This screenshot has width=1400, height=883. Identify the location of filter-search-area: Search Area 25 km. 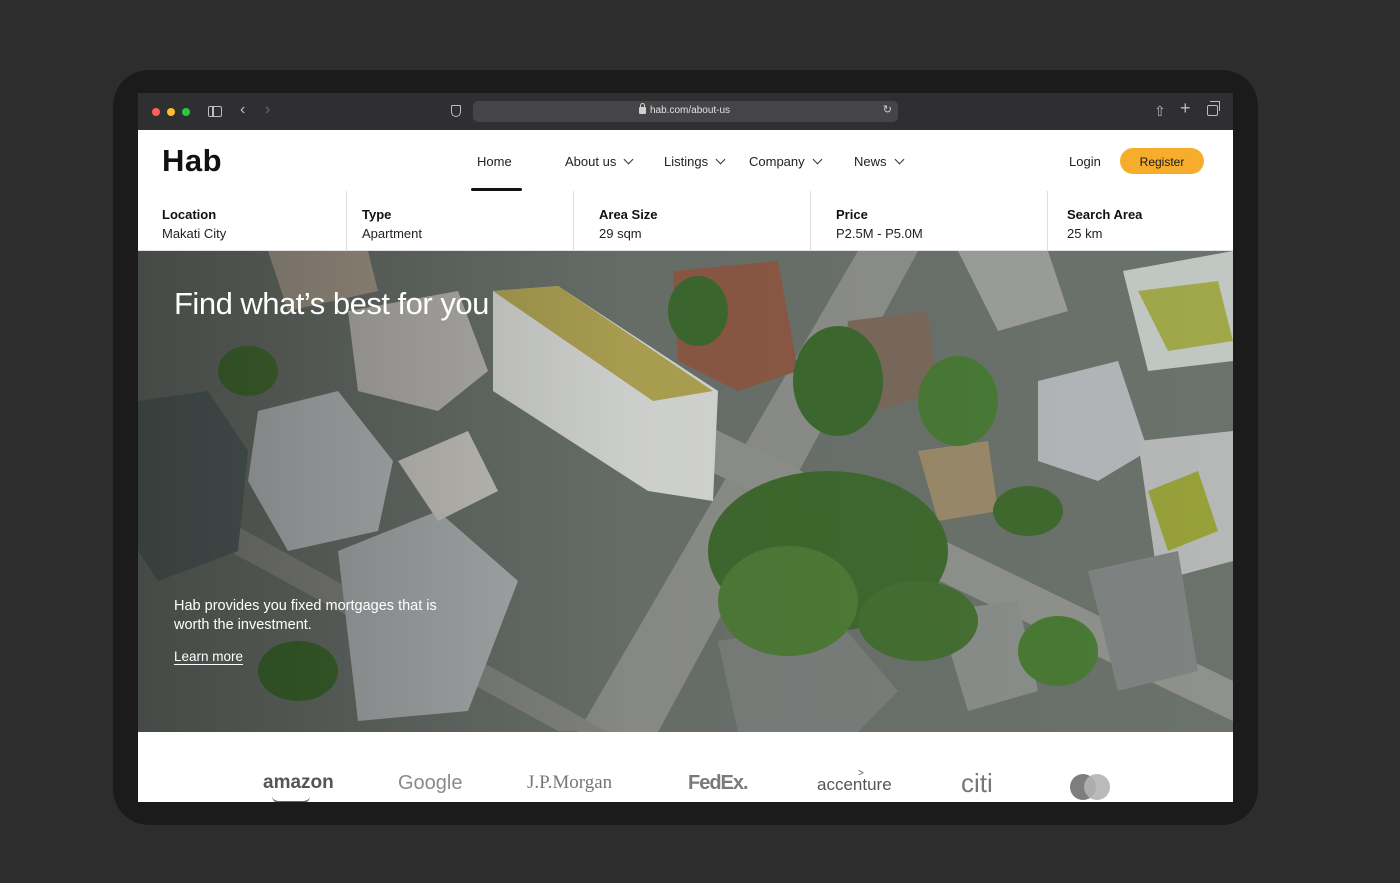
(1140, 220).